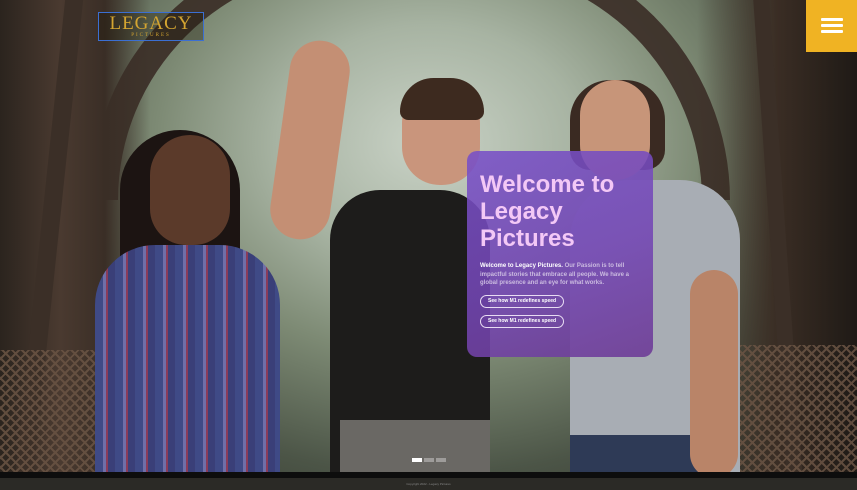 The width and height of the screenshot is (857, 490). What do you see at coordinates (522, 301) in the screenshot?
I see `cta-button-1: See how M1 redefines speed` at bounding box center [522, 301].